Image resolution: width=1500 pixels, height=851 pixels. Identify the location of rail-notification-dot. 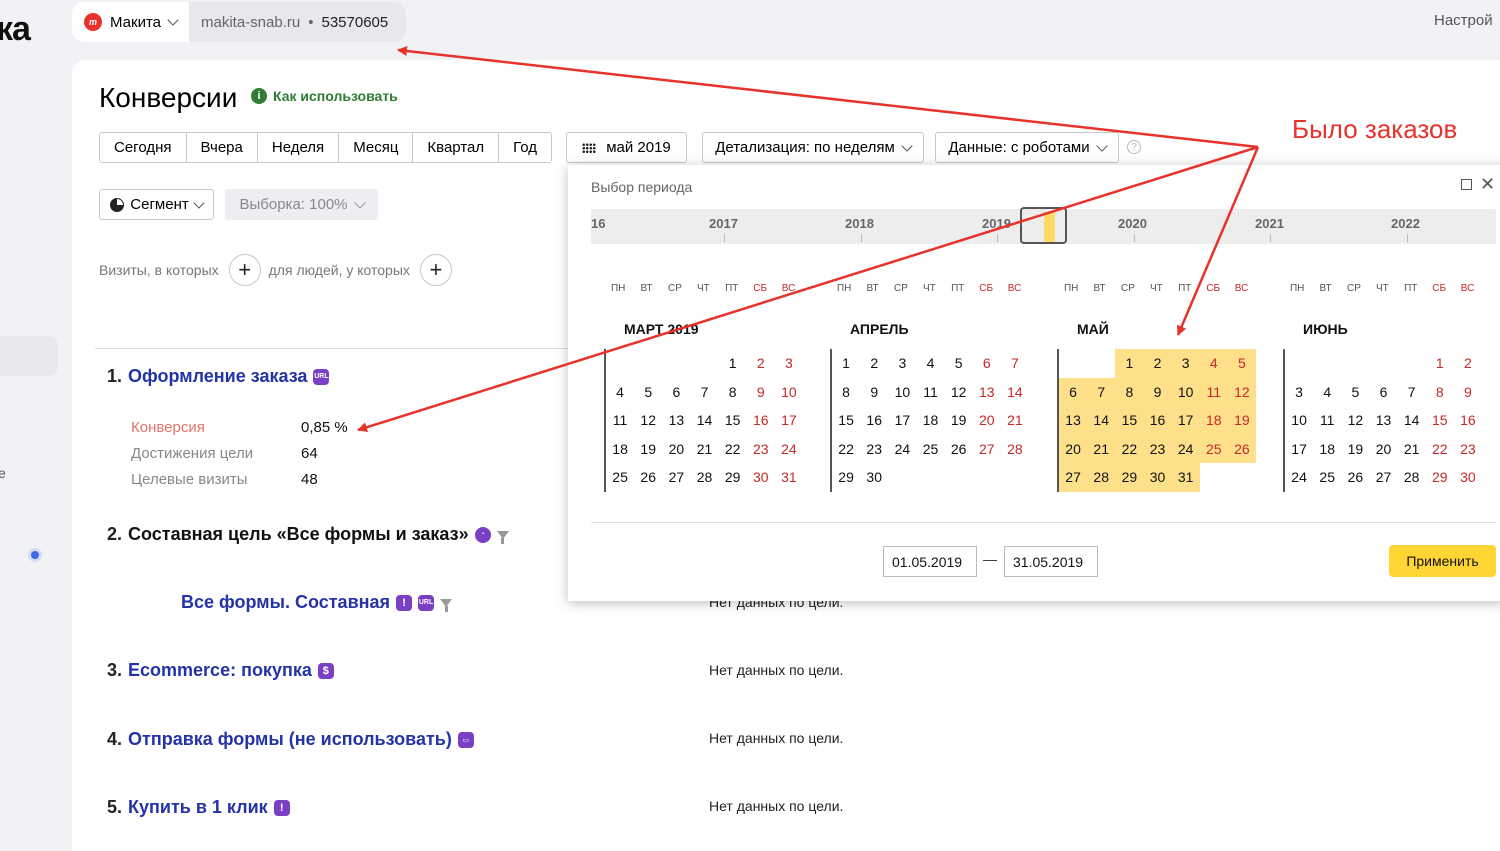
(35, 555).